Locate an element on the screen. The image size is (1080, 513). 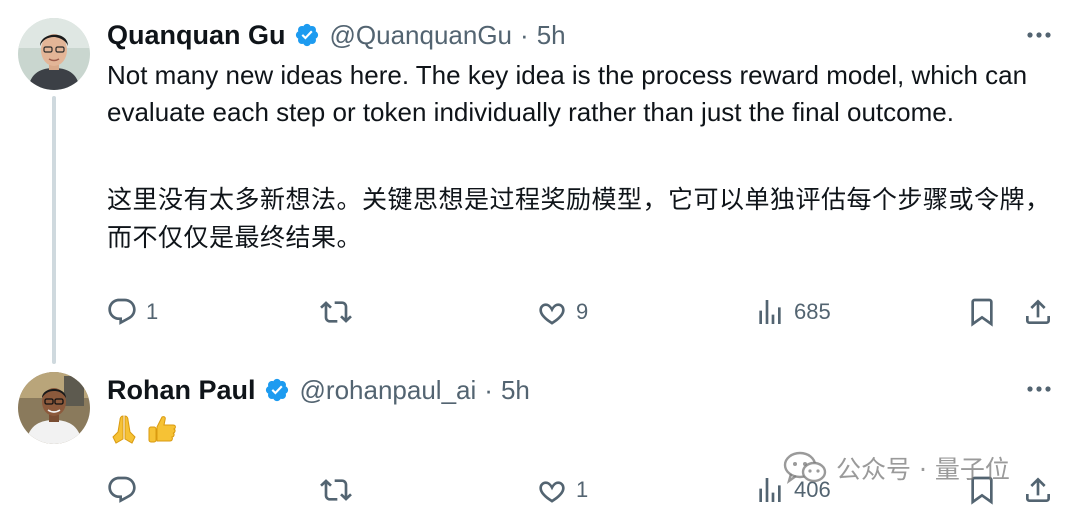
like-button: 1 is located at coordinates (562, 490).